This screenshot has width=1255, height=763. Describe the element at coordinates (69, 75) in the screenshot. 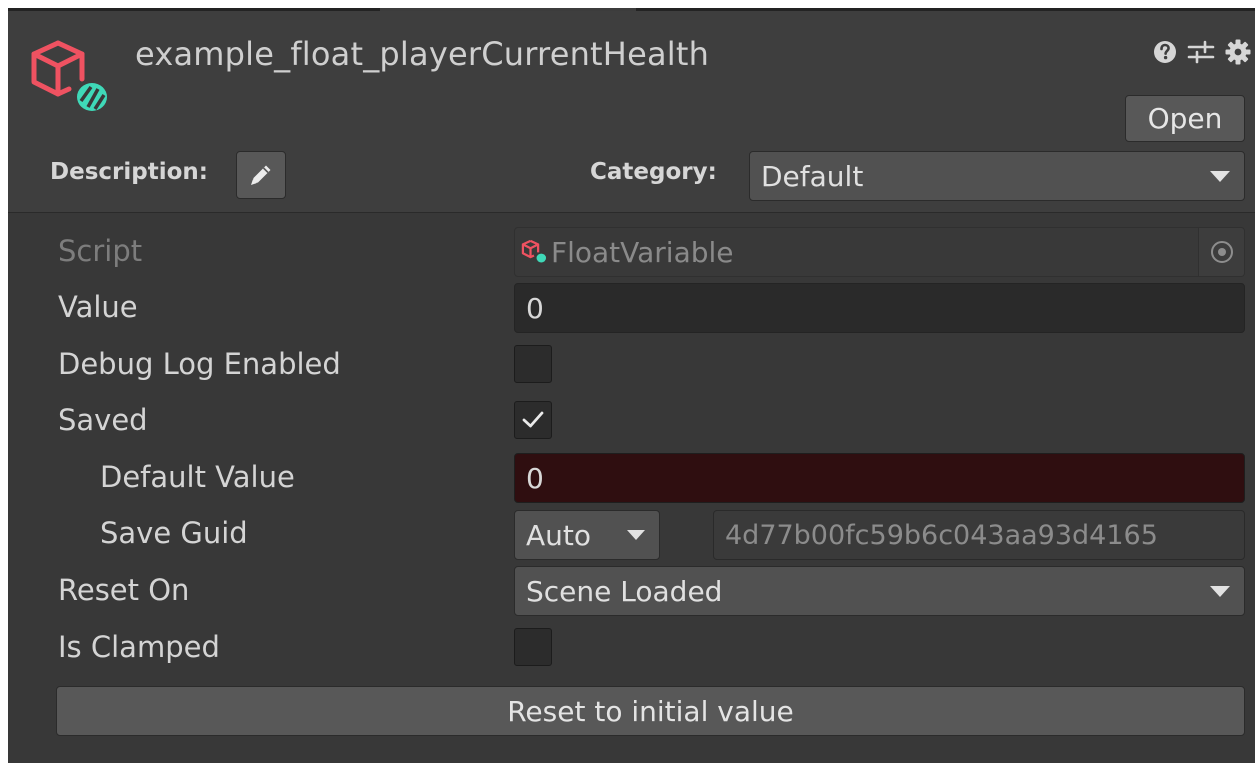

I see `float-variable-asset-icon` at that location.